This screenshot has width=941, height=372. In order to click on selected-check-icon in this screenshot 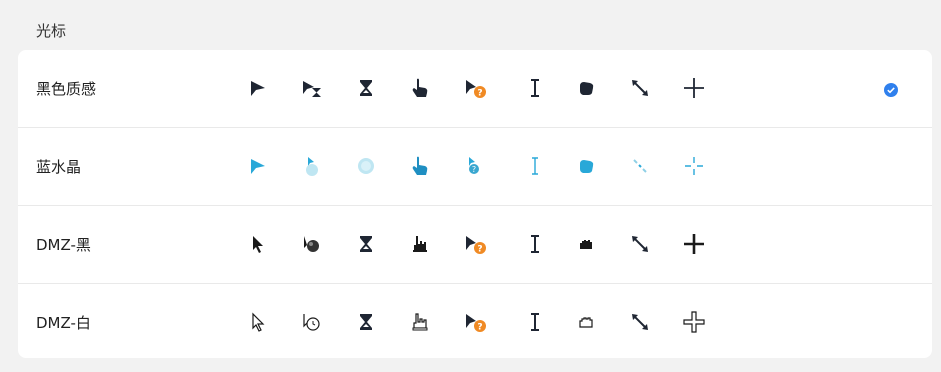, I will do `click(891, 89)`.